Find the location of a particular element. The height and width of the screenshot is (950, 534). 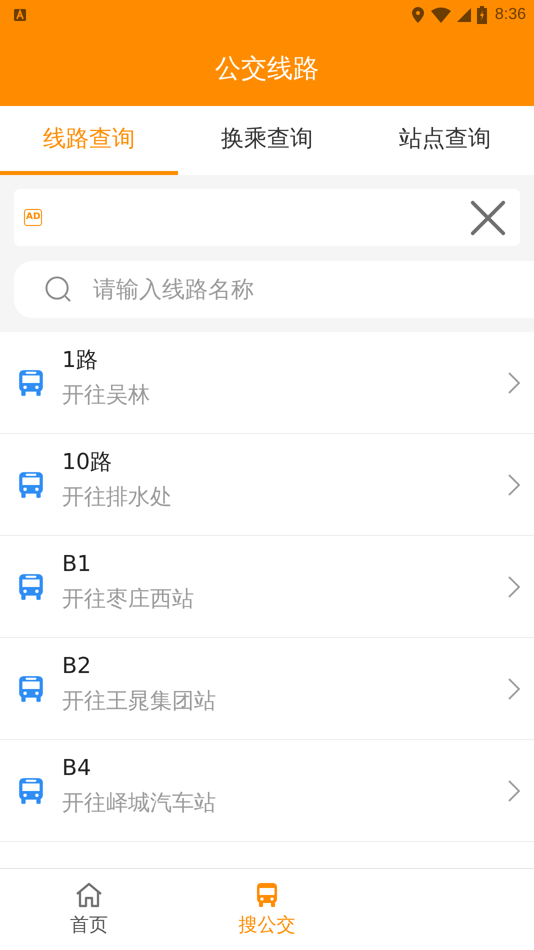

route-name: B1 is located at coordinates (77, 565).